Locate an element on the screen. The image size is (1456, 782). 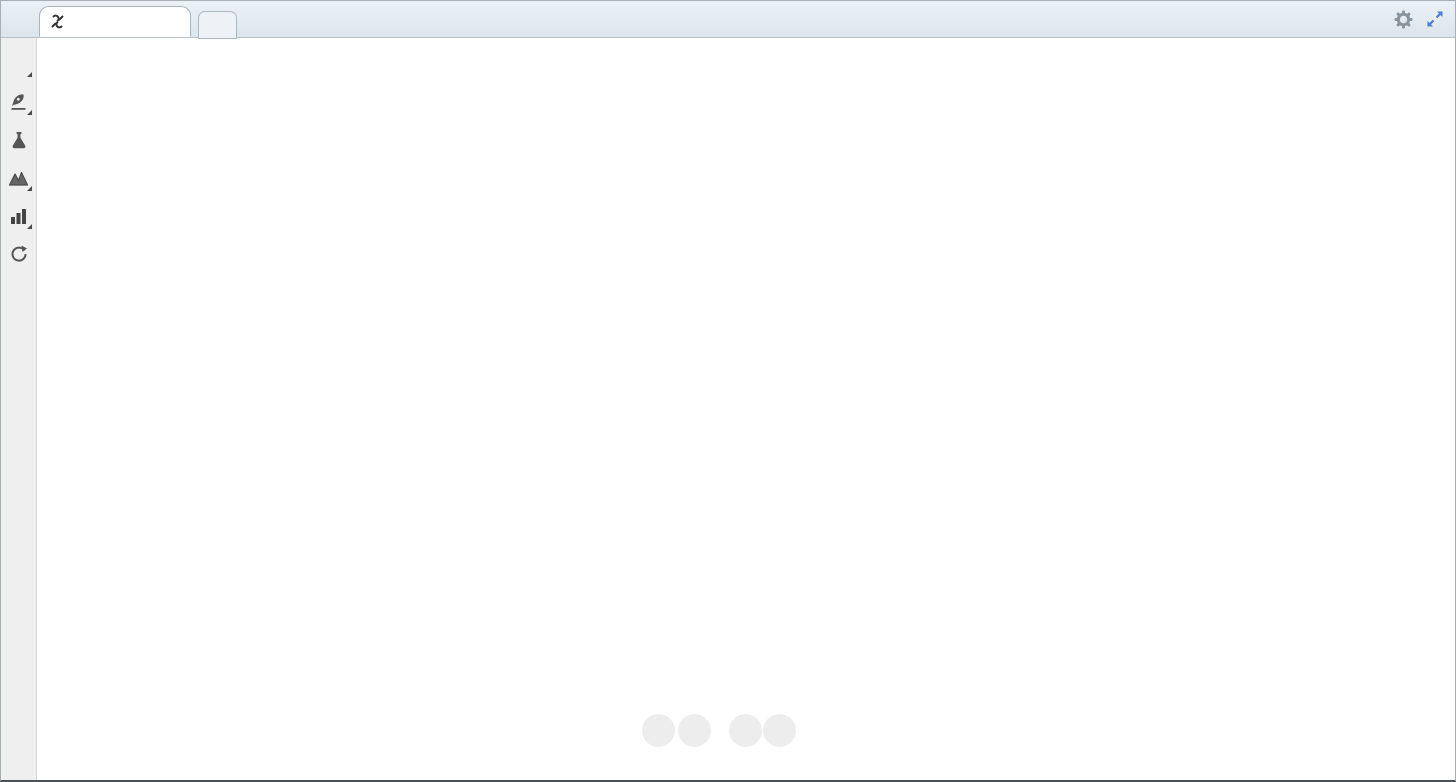
flask-icon is located at coordinates (19, 140).